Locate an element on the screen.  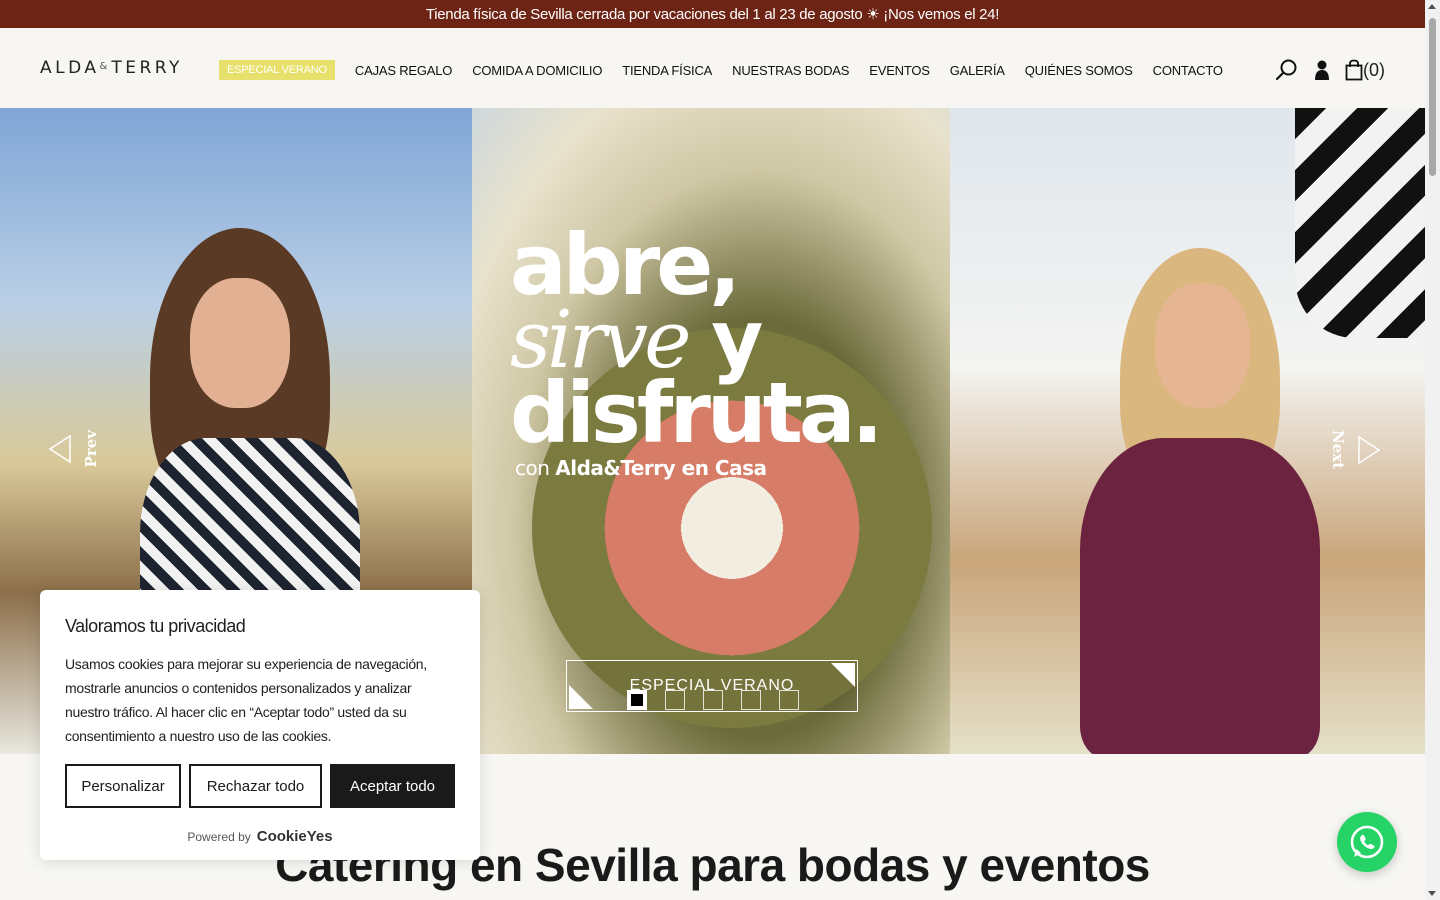
next-slide-button: Next is located at coordinates (1355, 449).